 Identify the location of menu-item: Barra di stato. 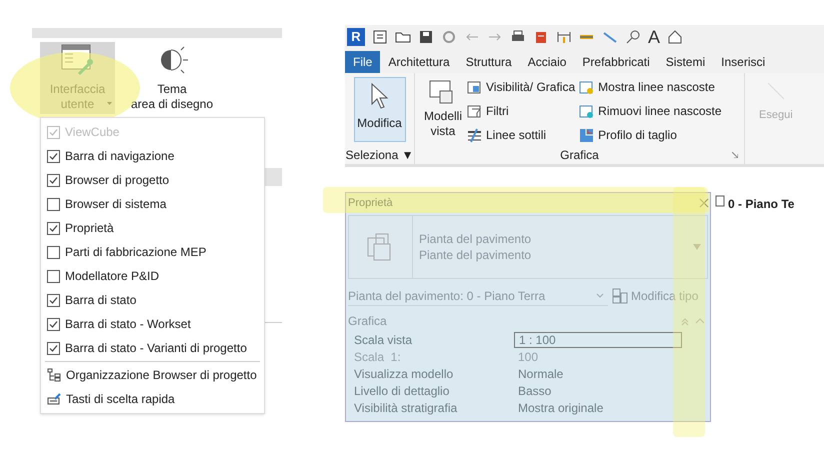
(152, 300).